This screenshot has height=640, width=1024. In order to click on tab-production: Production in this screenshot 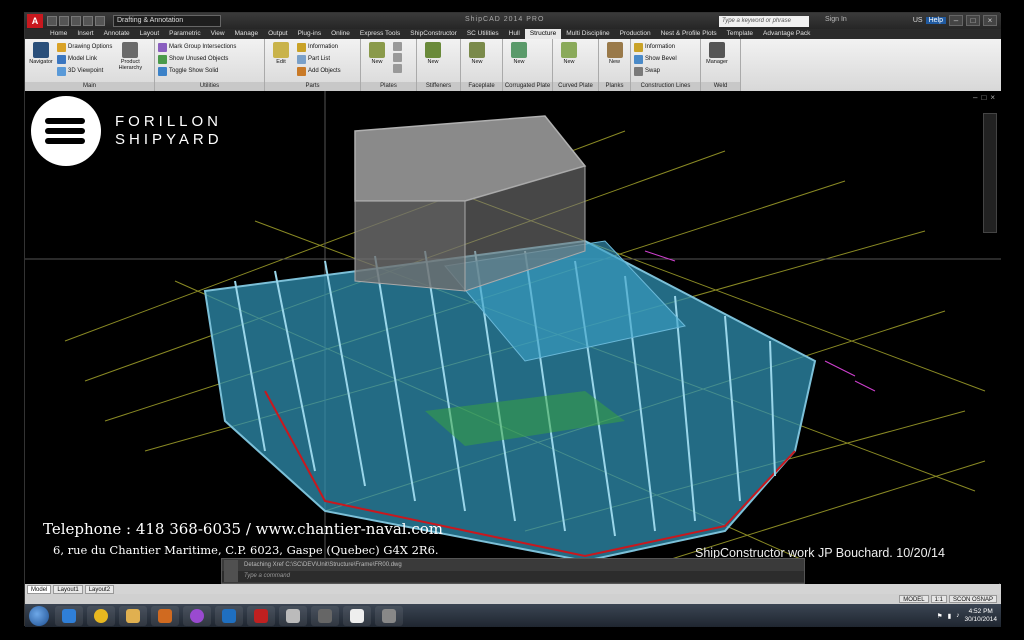, I will do `click(635, 34)`.